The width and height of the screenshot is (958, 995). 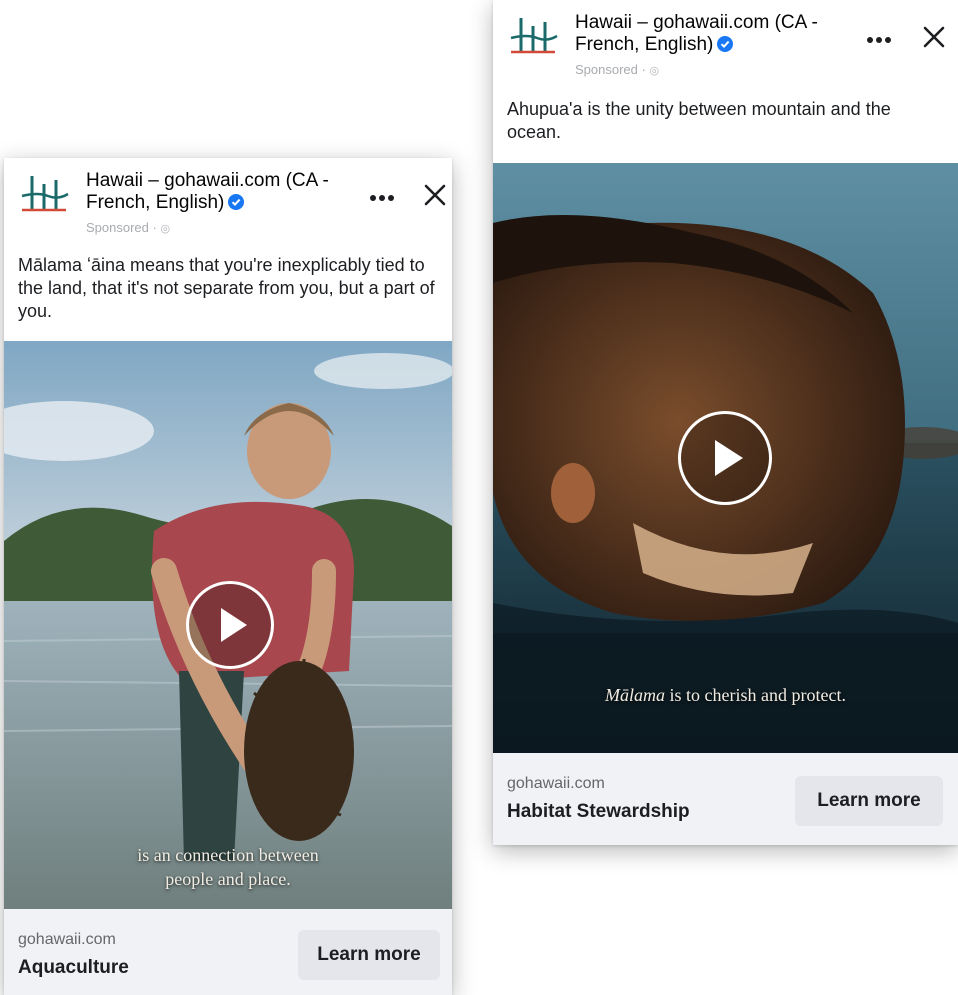 I want to click on caption-line-1: is an connection between, so click(x=228, y=855).